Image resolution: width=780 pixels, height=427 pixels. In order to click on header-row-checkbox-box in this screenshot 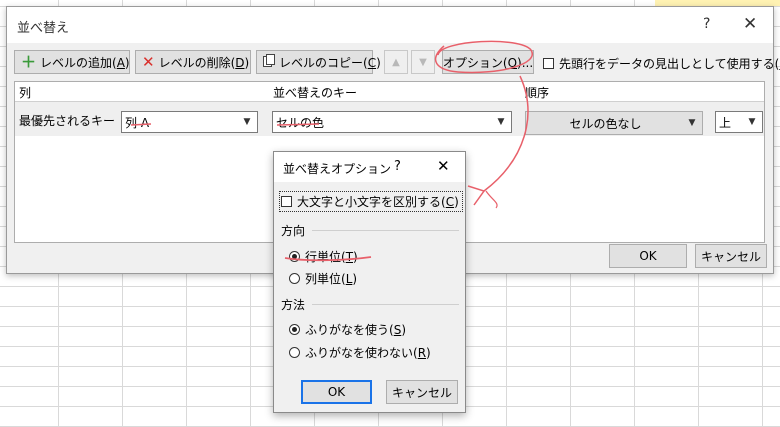, I will do `click(548, 63)`.